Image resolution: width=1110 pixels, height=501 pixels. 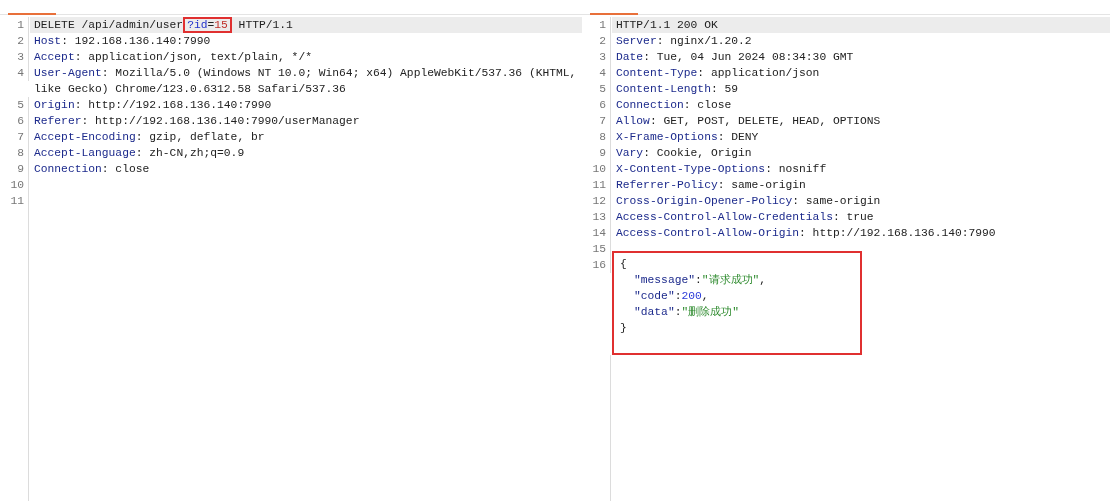 I want to click on code-line: Allow: GET, POST, DELETE, HEAD, OPTIONS, so click(x=749, y=121).